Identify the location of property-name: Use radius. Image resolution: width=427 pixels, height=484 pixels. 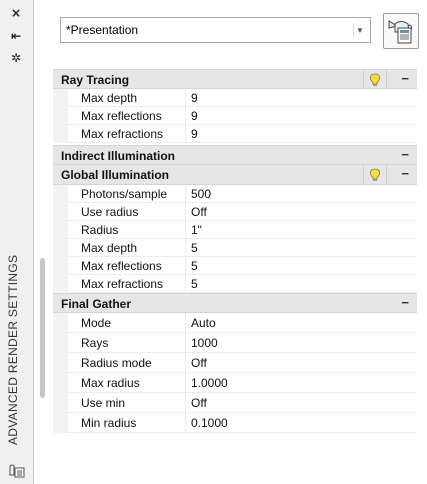
(110, 212).